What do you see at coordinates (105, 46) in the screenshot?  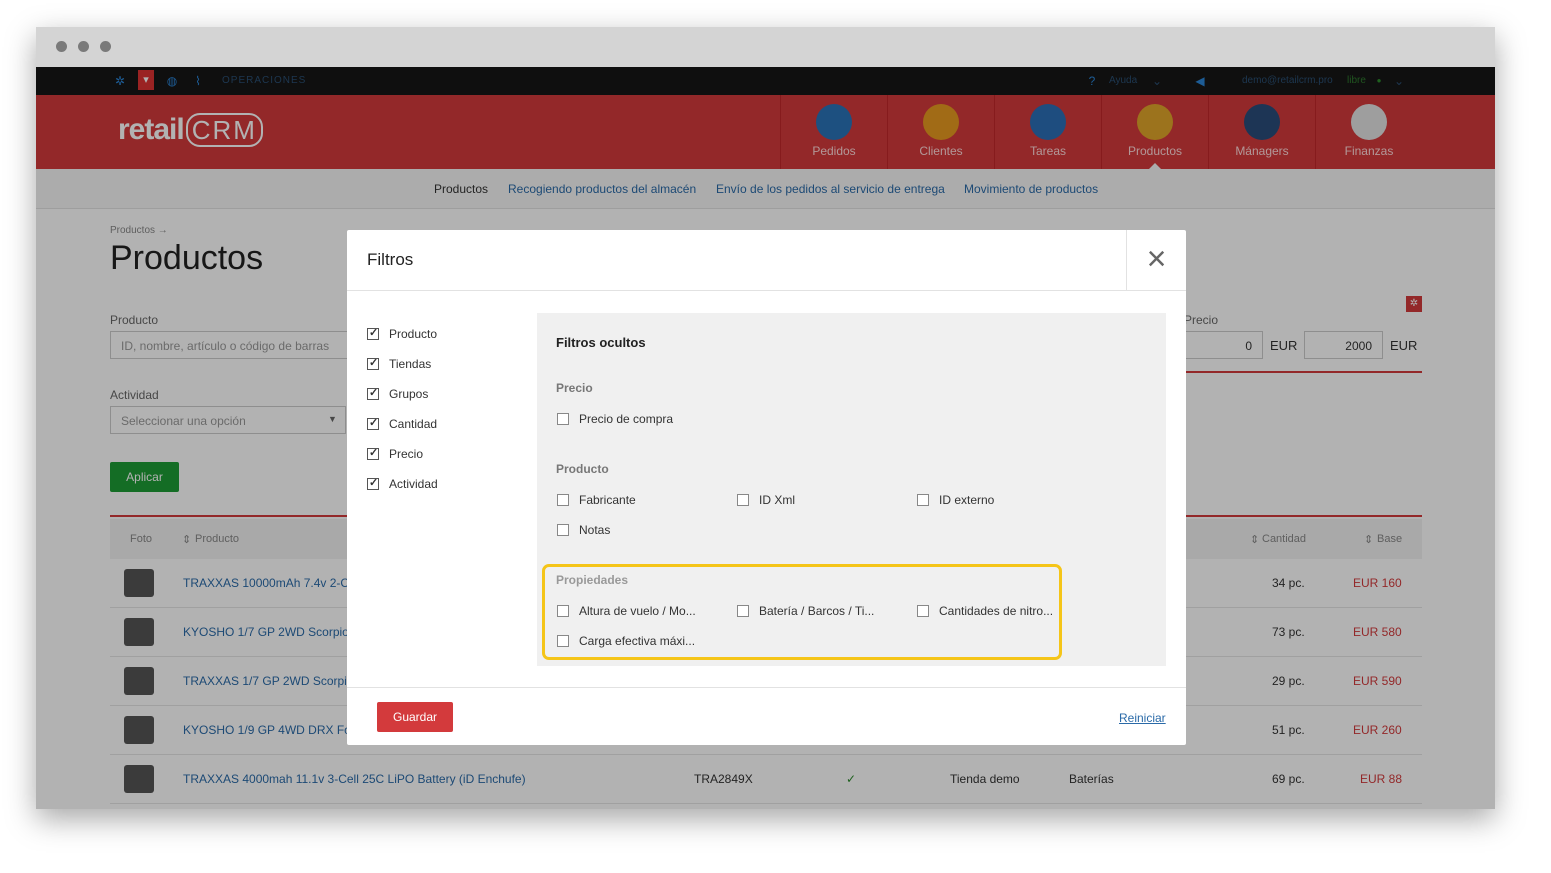 I see `window-dot-maximize` at bounding box center [105, 46].